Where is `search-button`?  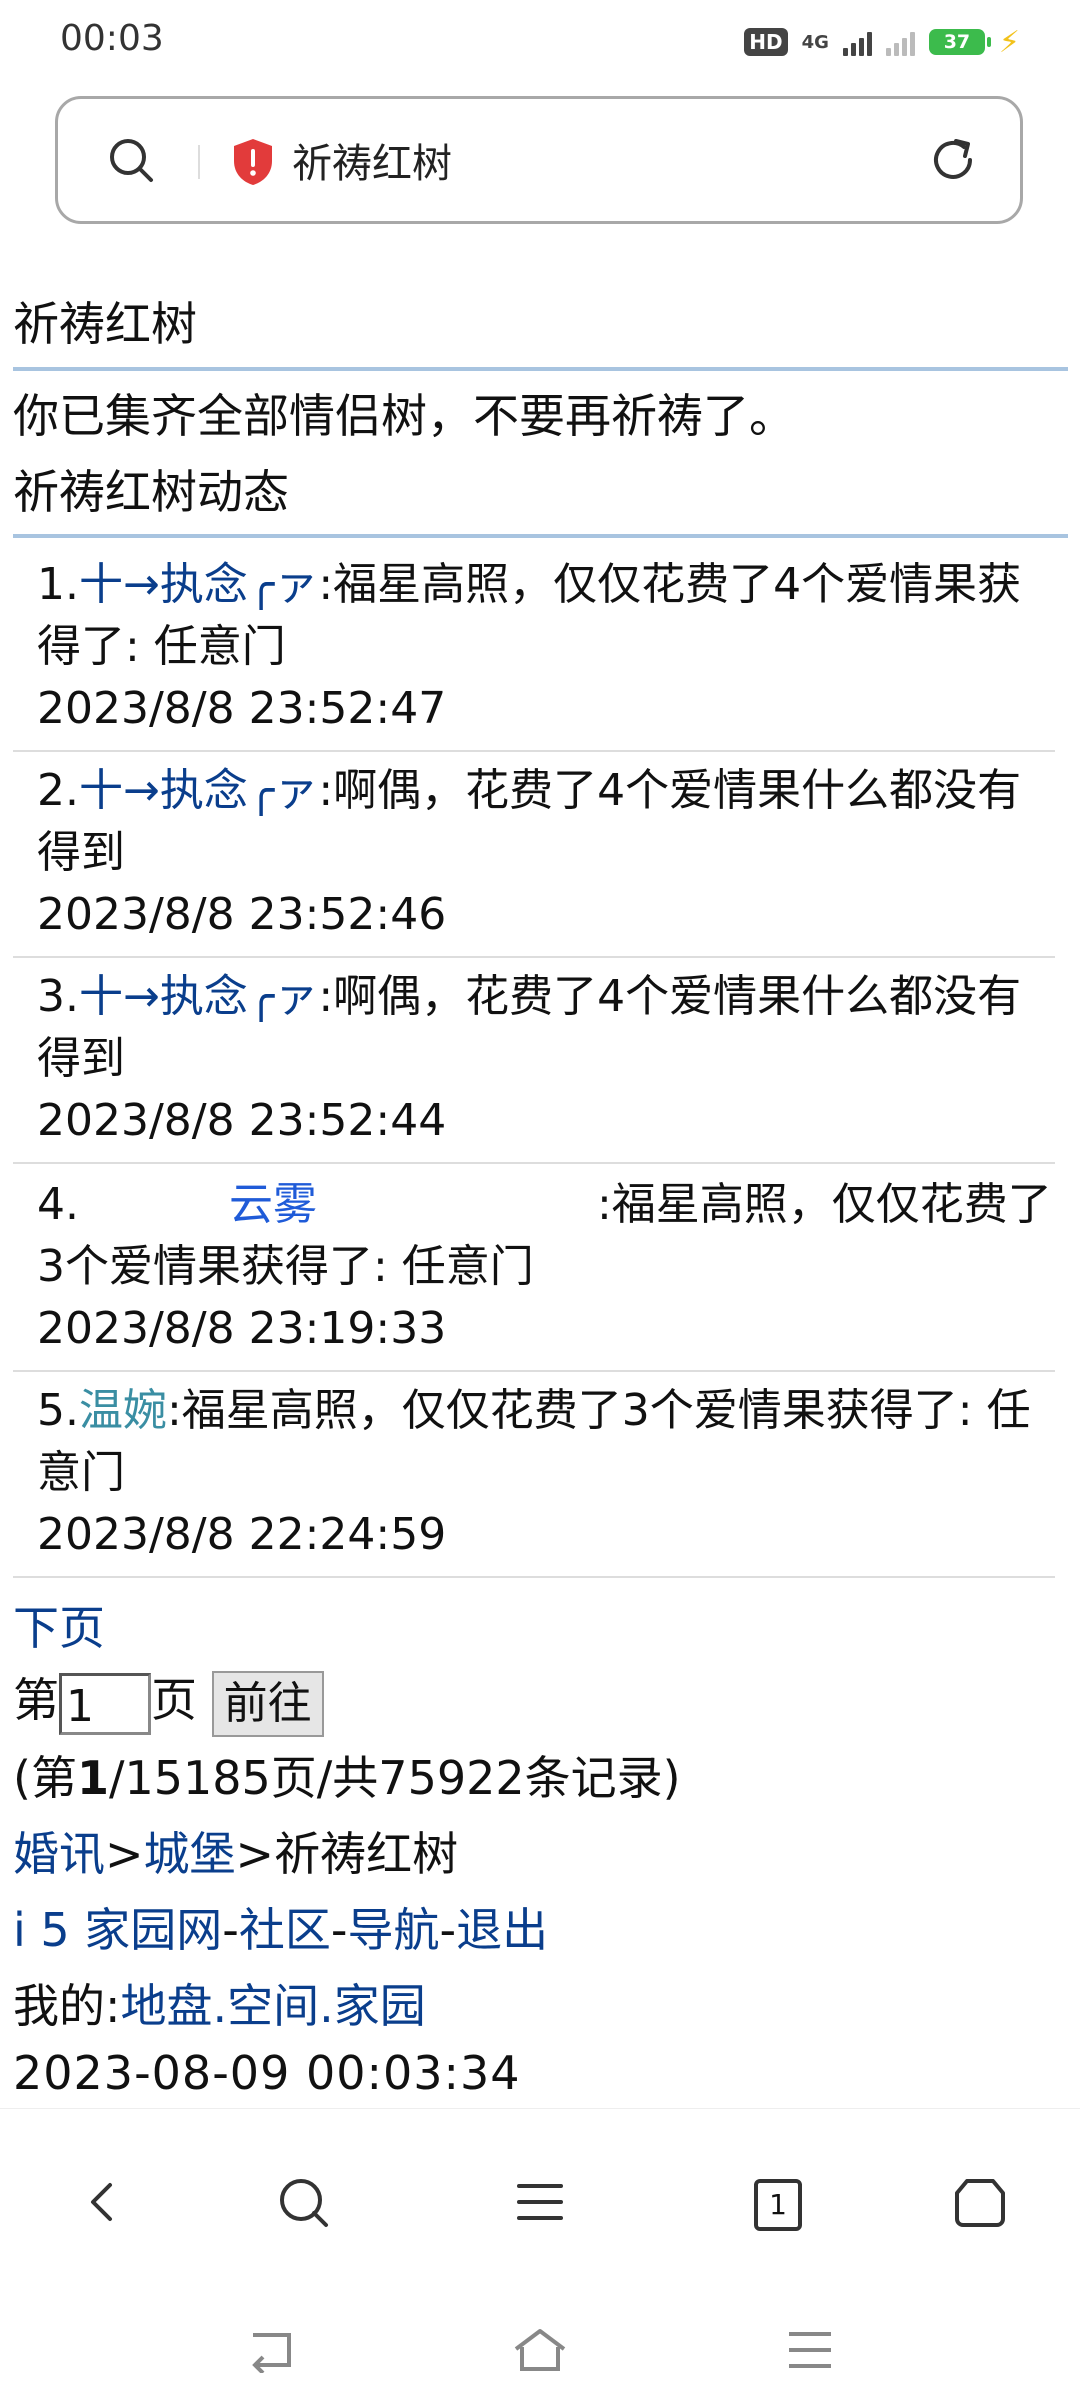 search-button is located at coordinates (303, 2202).